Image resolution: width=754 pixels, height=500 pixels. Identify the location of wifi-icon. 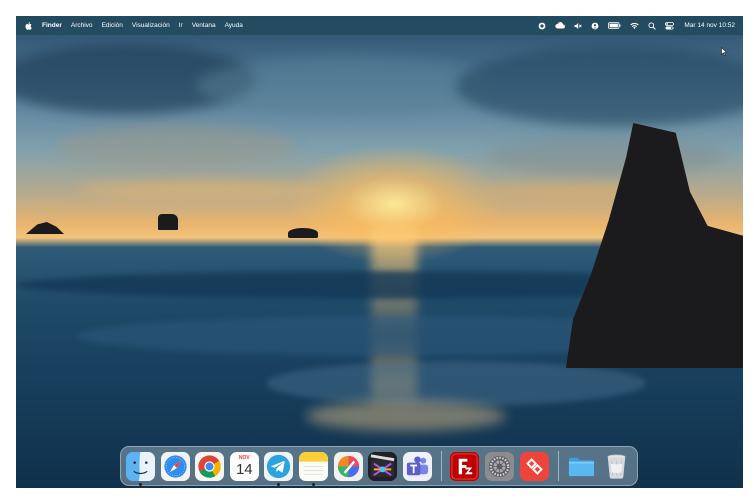
(635, 25).